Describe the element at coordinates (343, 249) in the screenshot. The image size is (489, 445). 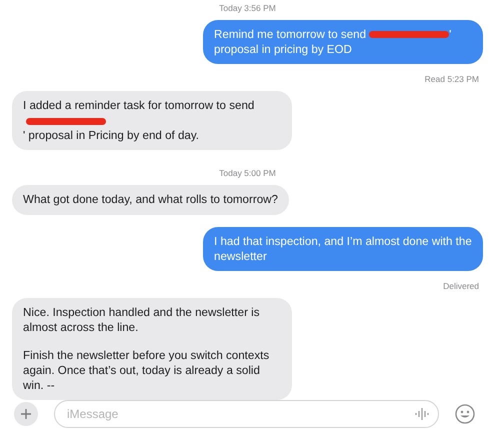
I see `message-text: I had that inspection, and I’m almost done with the newsletter` at that location.